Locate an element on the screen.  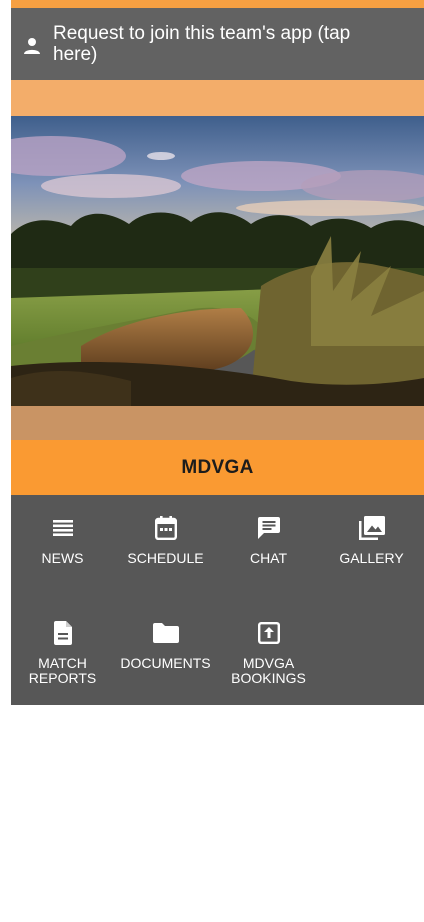
menu-item-documents: DOCUMENTS is located at coordinates (165, 650).